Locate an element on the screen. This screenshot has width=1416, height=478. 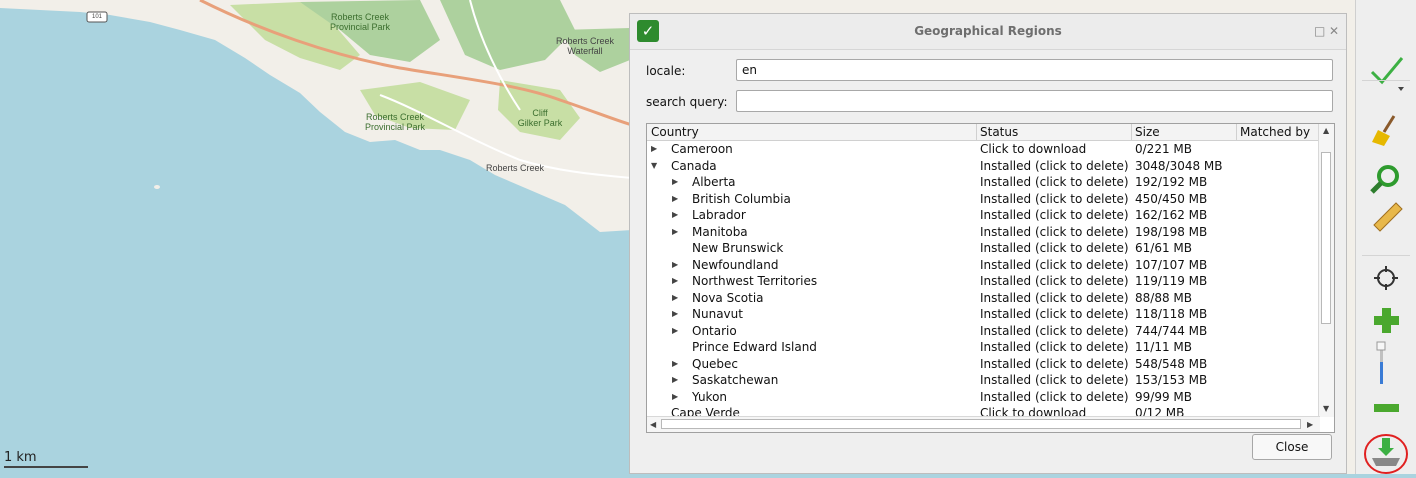
roberts-creek-label: Roberts Creek is located at coordinates (515, 168).